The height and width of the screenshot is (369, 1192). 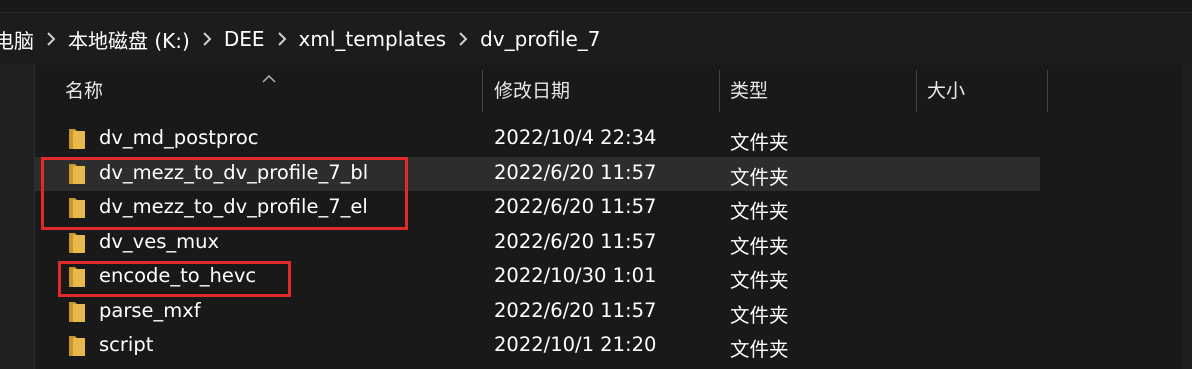 What do you see at coordinates (1187, 216) in the screenshot?
I see `vertical-scrollbar` at bounding box center [1187, 216].